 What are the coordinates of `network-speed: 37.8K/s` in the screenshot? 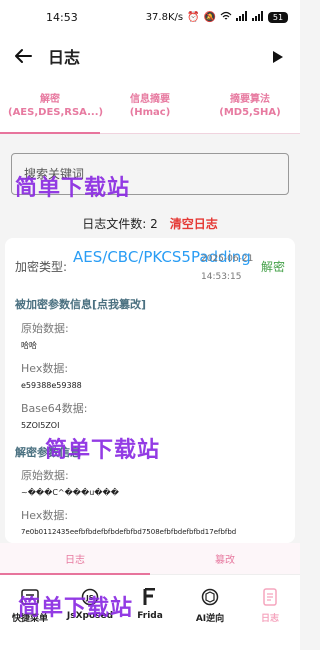 It's located at (164, 17).